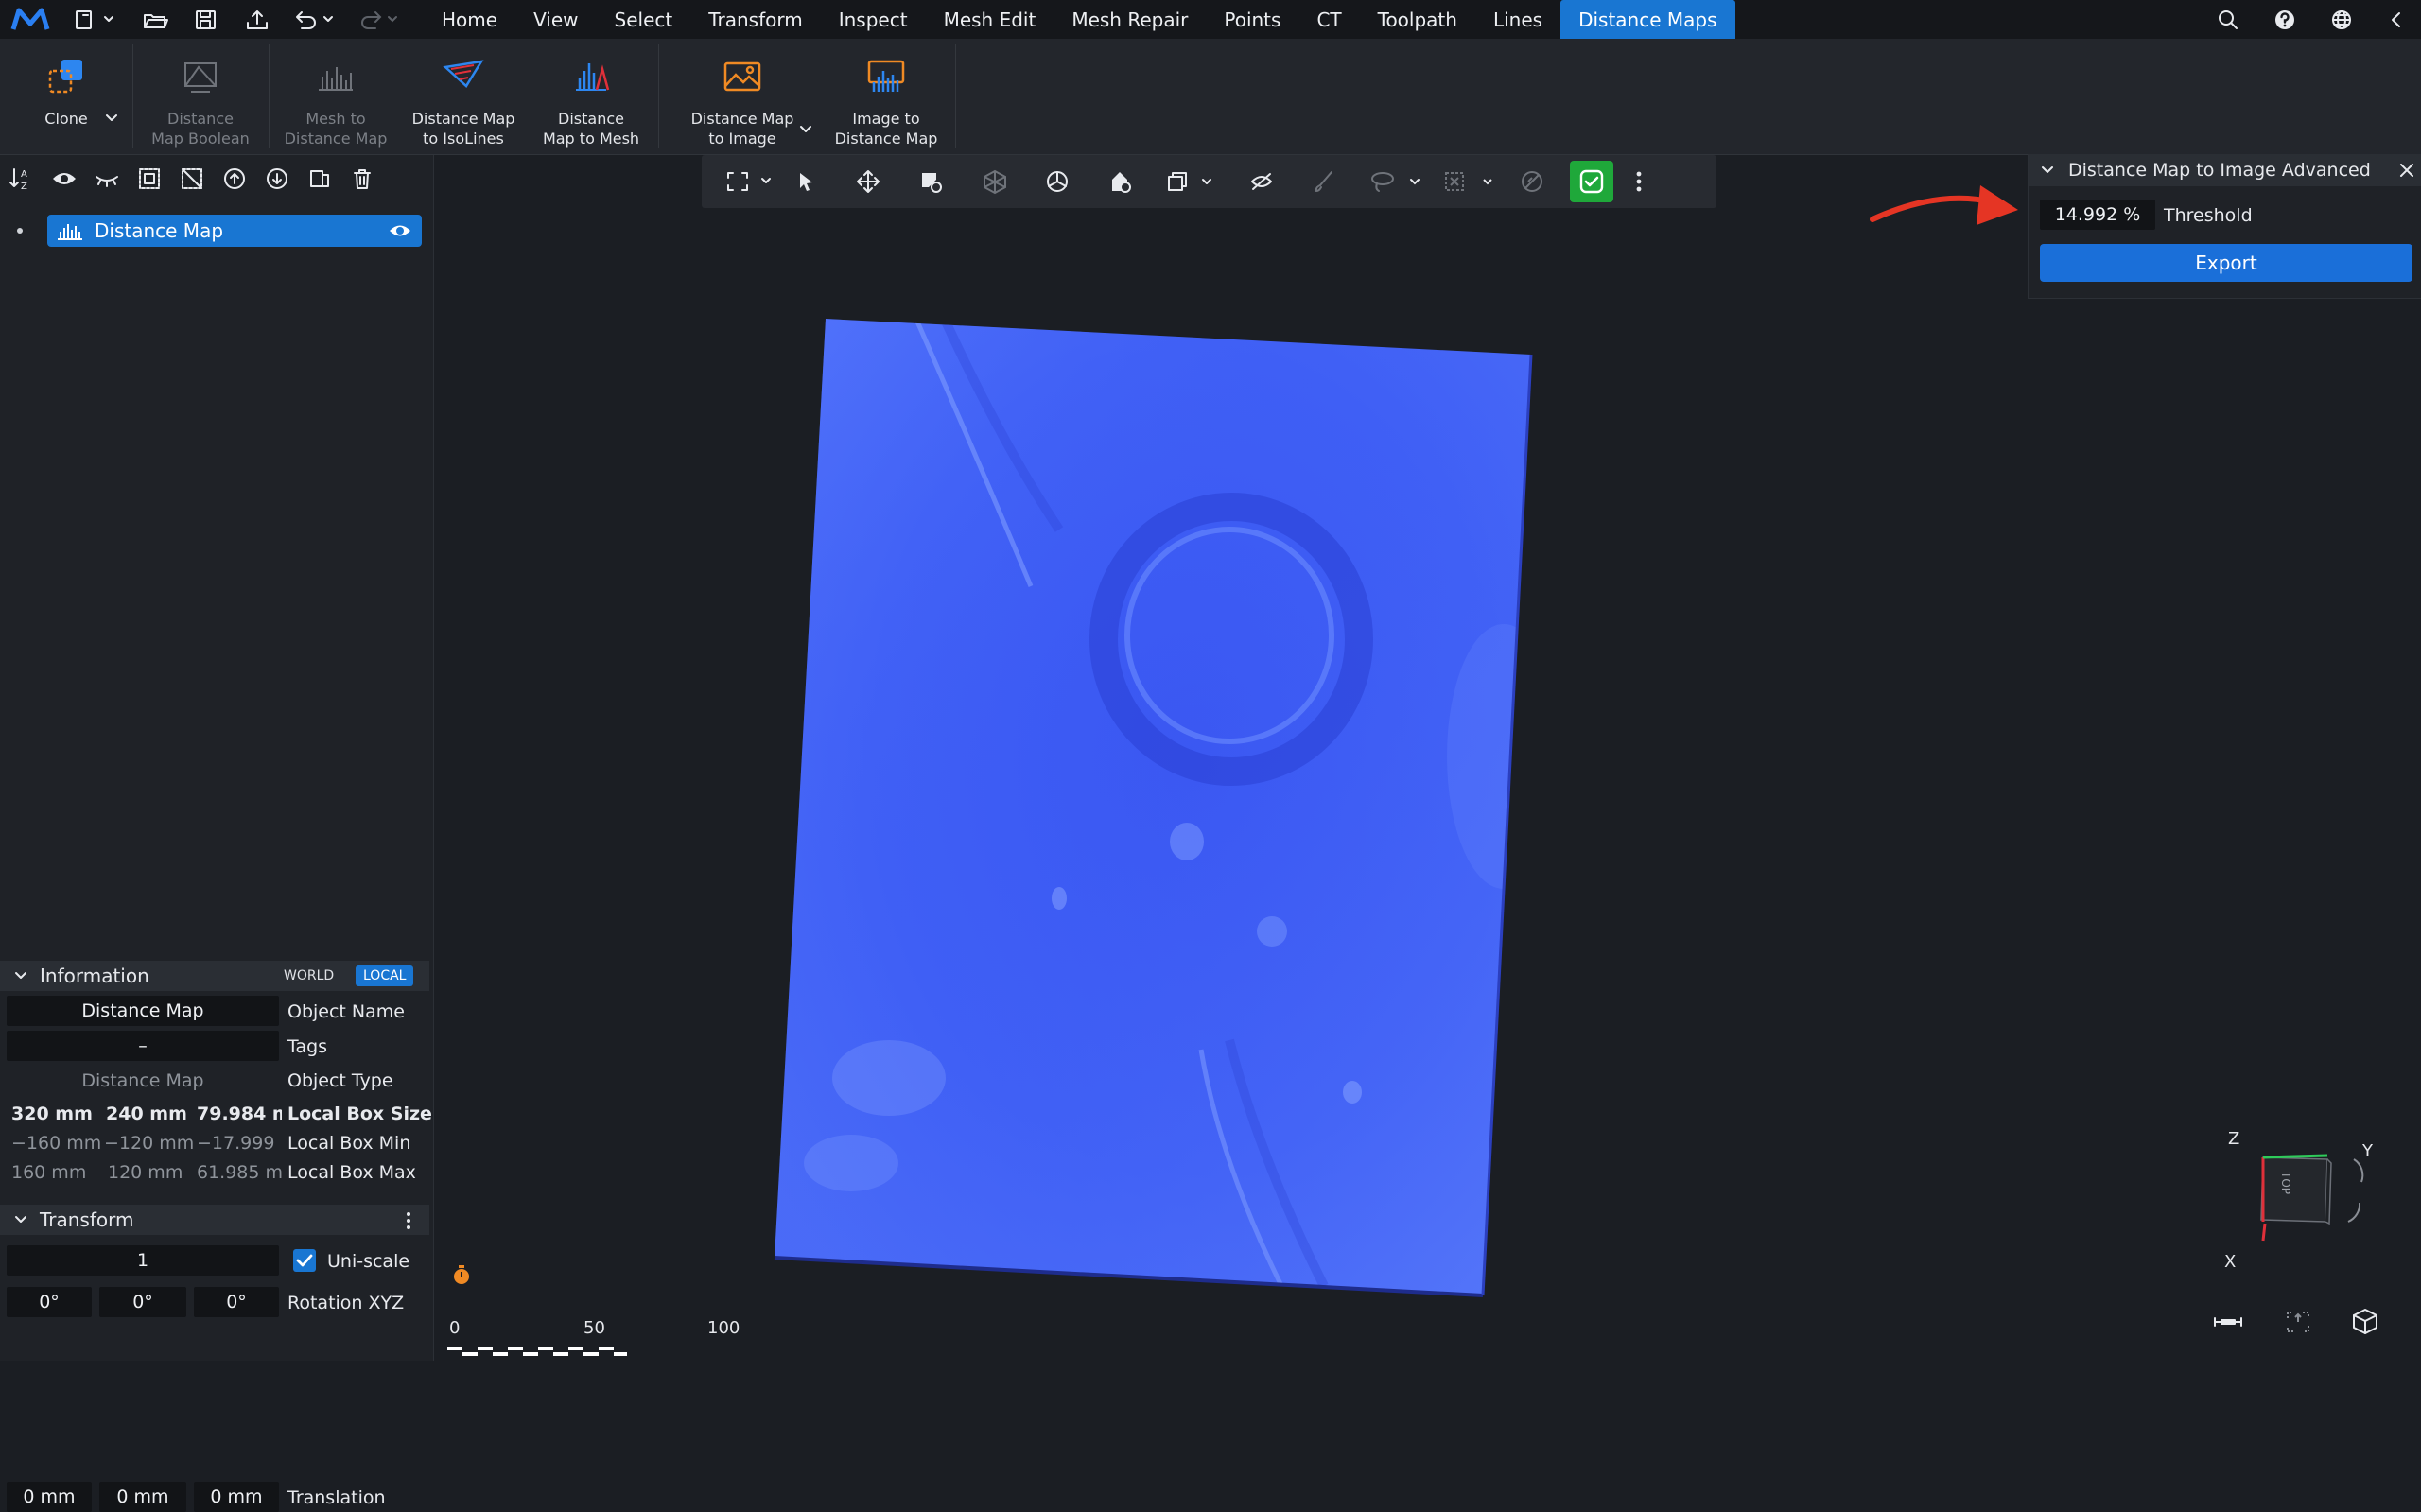 The image size is (2421, 1512). What do you see at coordinates (2097, 215) in the screenshot?
I see `threshold-input: 14.992 %` at bounding box center [2097, 215].